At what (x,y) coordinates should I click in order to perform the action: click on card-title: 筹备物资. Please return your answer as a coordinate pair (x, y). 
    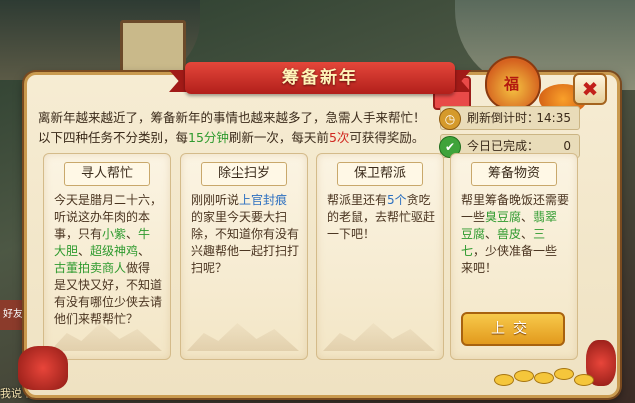
    Looking at the image, I should click on (514, 174).